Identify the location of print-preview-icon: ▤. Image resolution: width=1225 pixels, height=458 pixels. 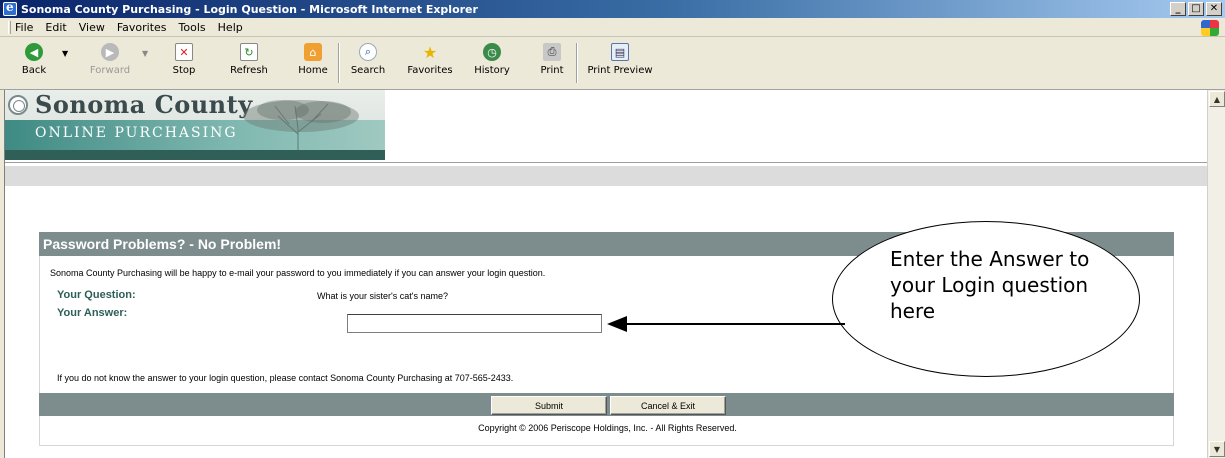
(620, 52).